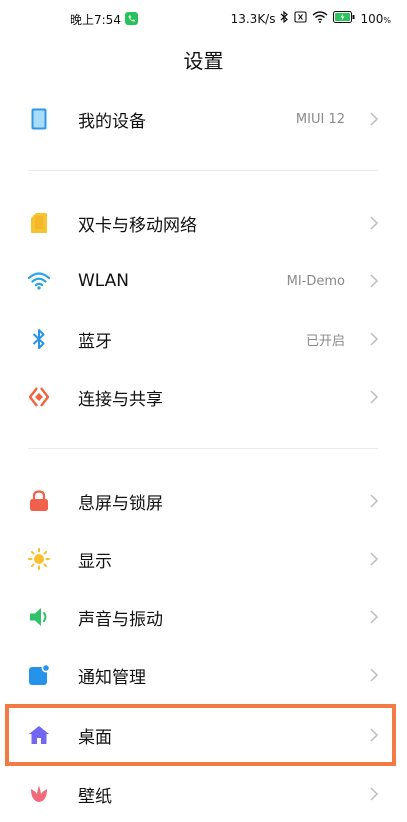 The height and width of the screenshot is (822, 407). Describe the element at coordinates (203, 281) in the screenshot. I see `settings-item-wlan: WLAN MI-Demo` at that location.